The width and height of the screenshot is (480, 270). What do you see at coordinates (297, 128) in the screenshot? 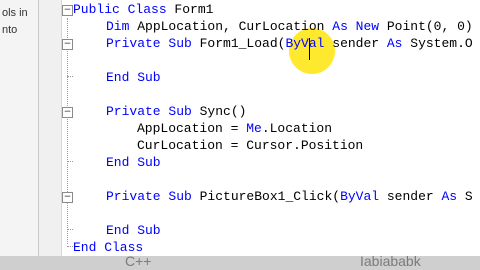
I see `code-token: .Location` at bounding box center [297, 128].